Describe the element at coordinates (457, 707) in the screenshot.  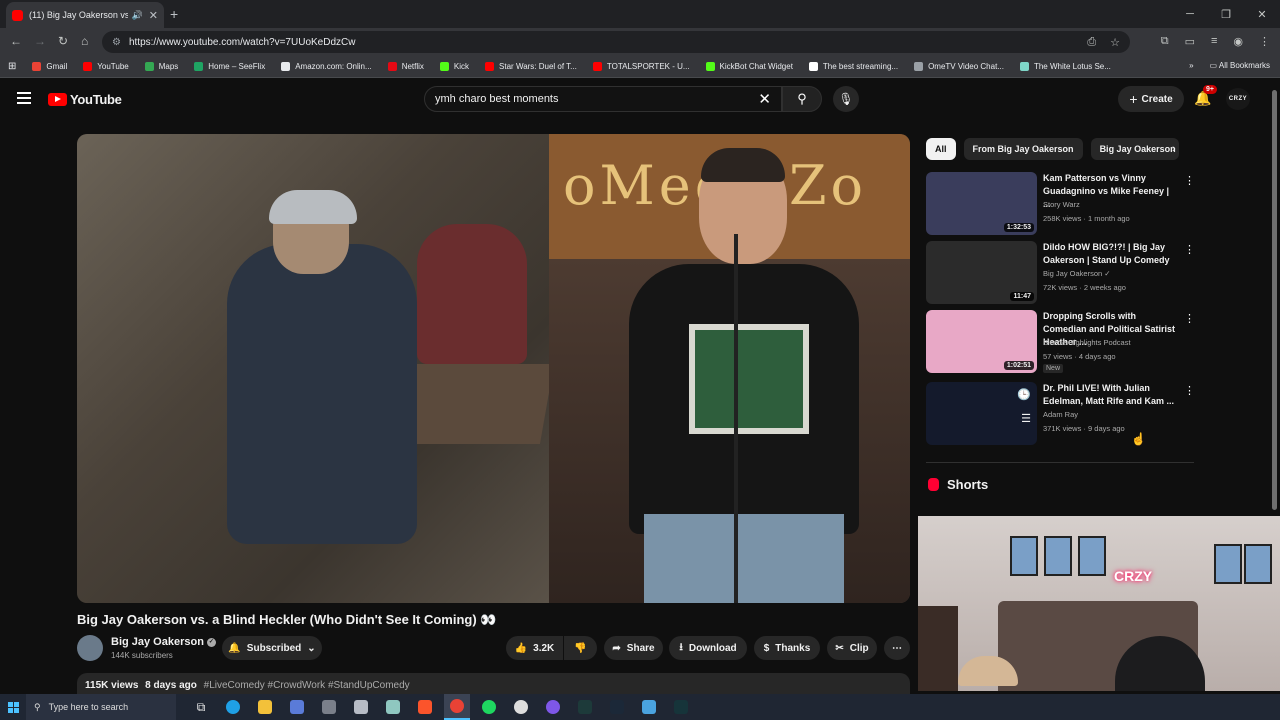
I see `chrome-icon` at that location.